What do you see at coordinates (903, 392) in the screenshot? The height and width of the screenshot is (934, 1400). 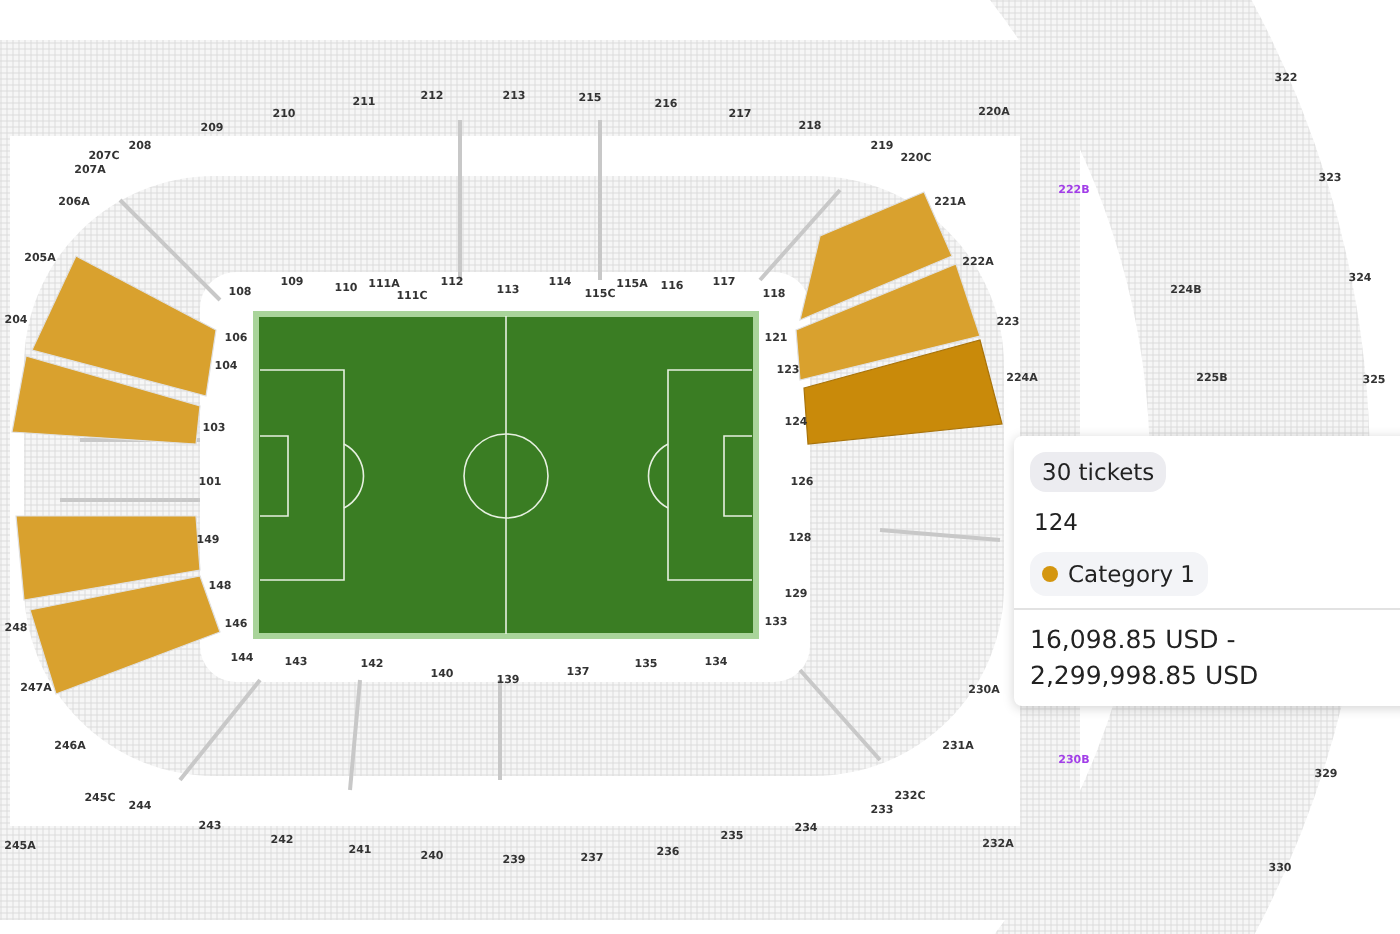 I see `seating-section` at bounding box center [903, 392].